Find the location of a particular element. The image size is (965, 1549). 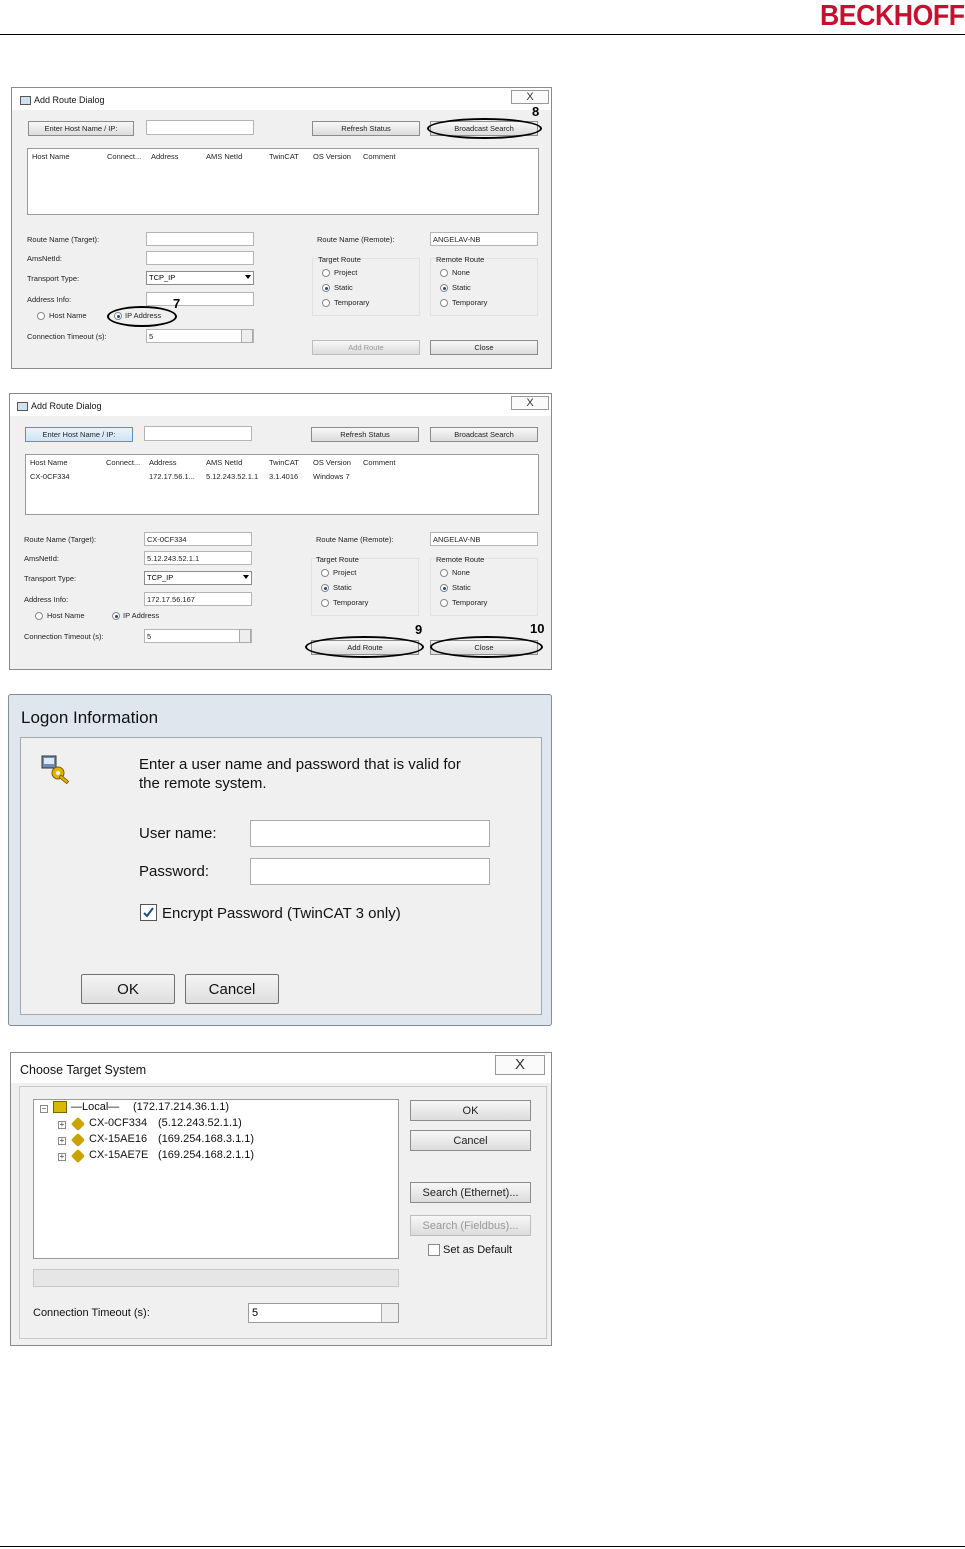

tree-item-name: CX-0CF334 is located at coordinates (118, 1123).